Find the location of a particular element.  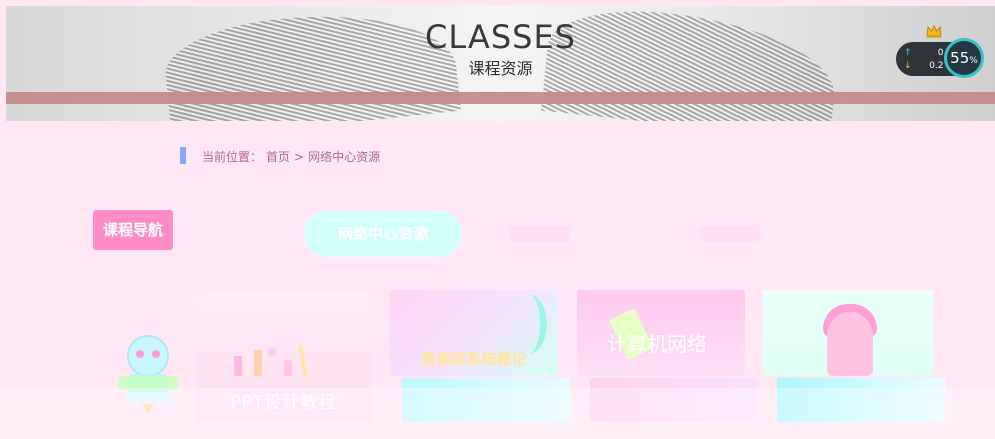

percent-value: 55 is located at coordinates (960, 58).